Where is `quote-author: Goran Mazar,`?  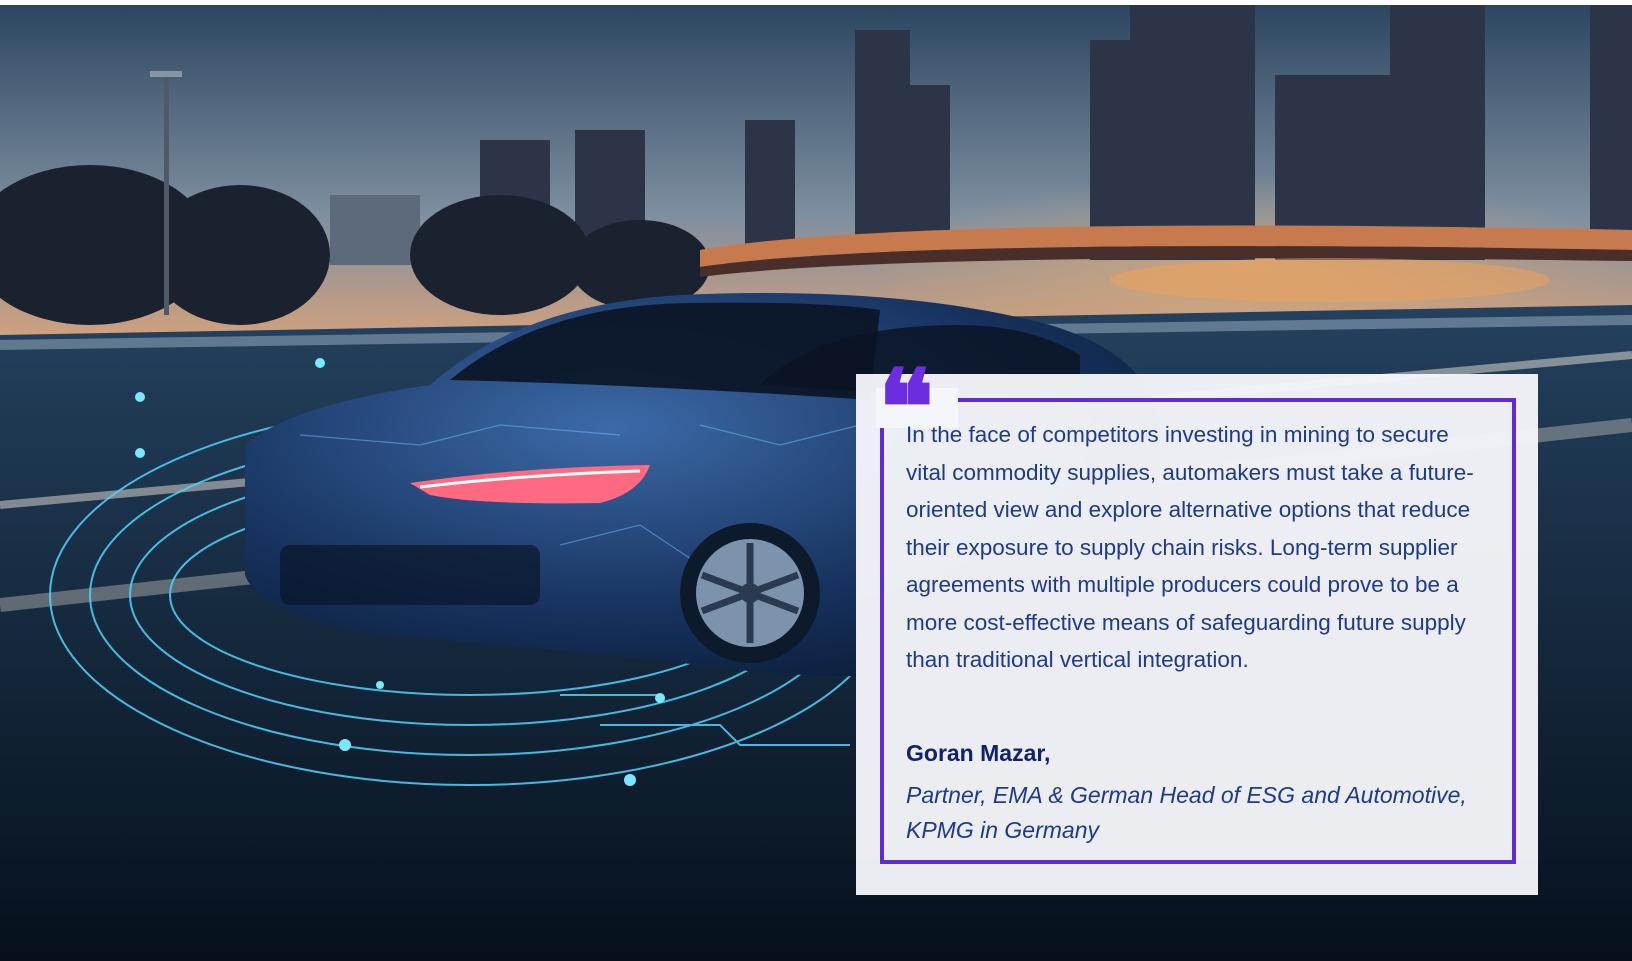
quote-author: Goran Mazar, is located at coordinates (978, 753).